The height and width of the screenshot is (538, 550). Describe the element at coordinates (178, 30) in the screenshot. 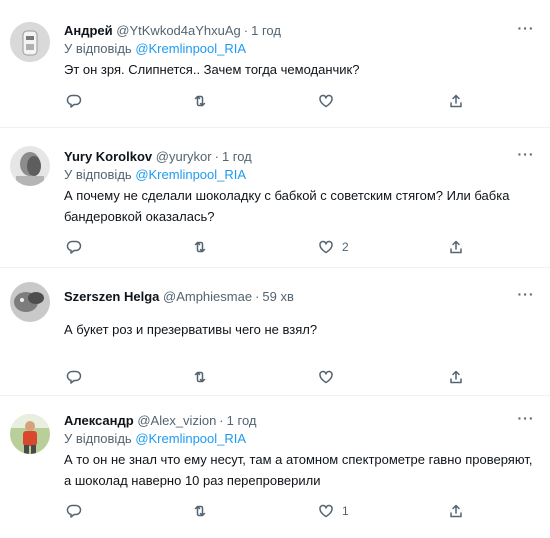

I see `author-handle: @YtKwkod4aYhxuAg` at that location.